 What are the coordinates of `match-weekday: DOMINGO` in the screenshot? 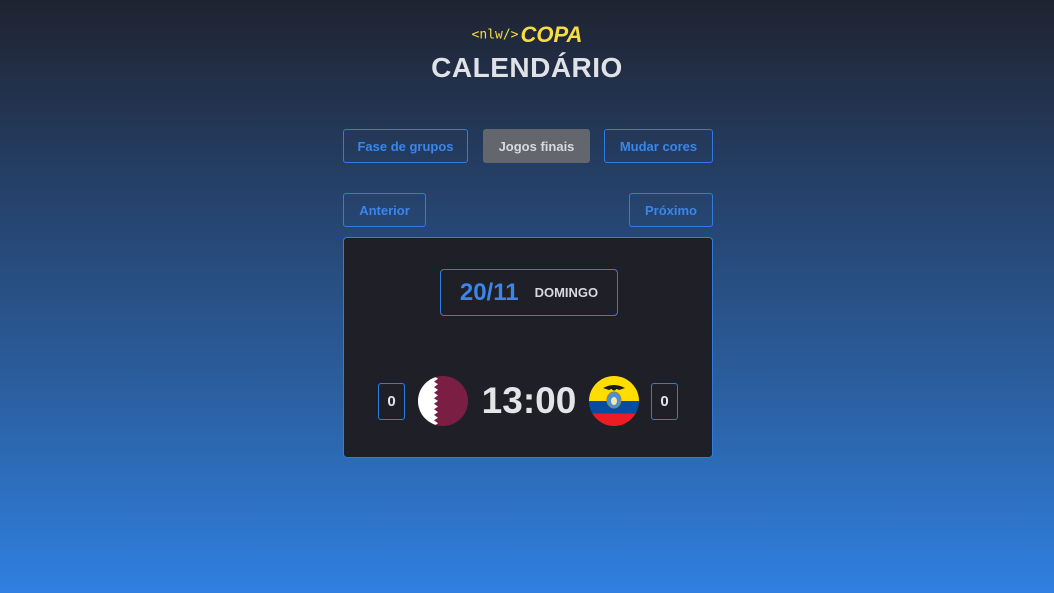 It's located at (566, 292).